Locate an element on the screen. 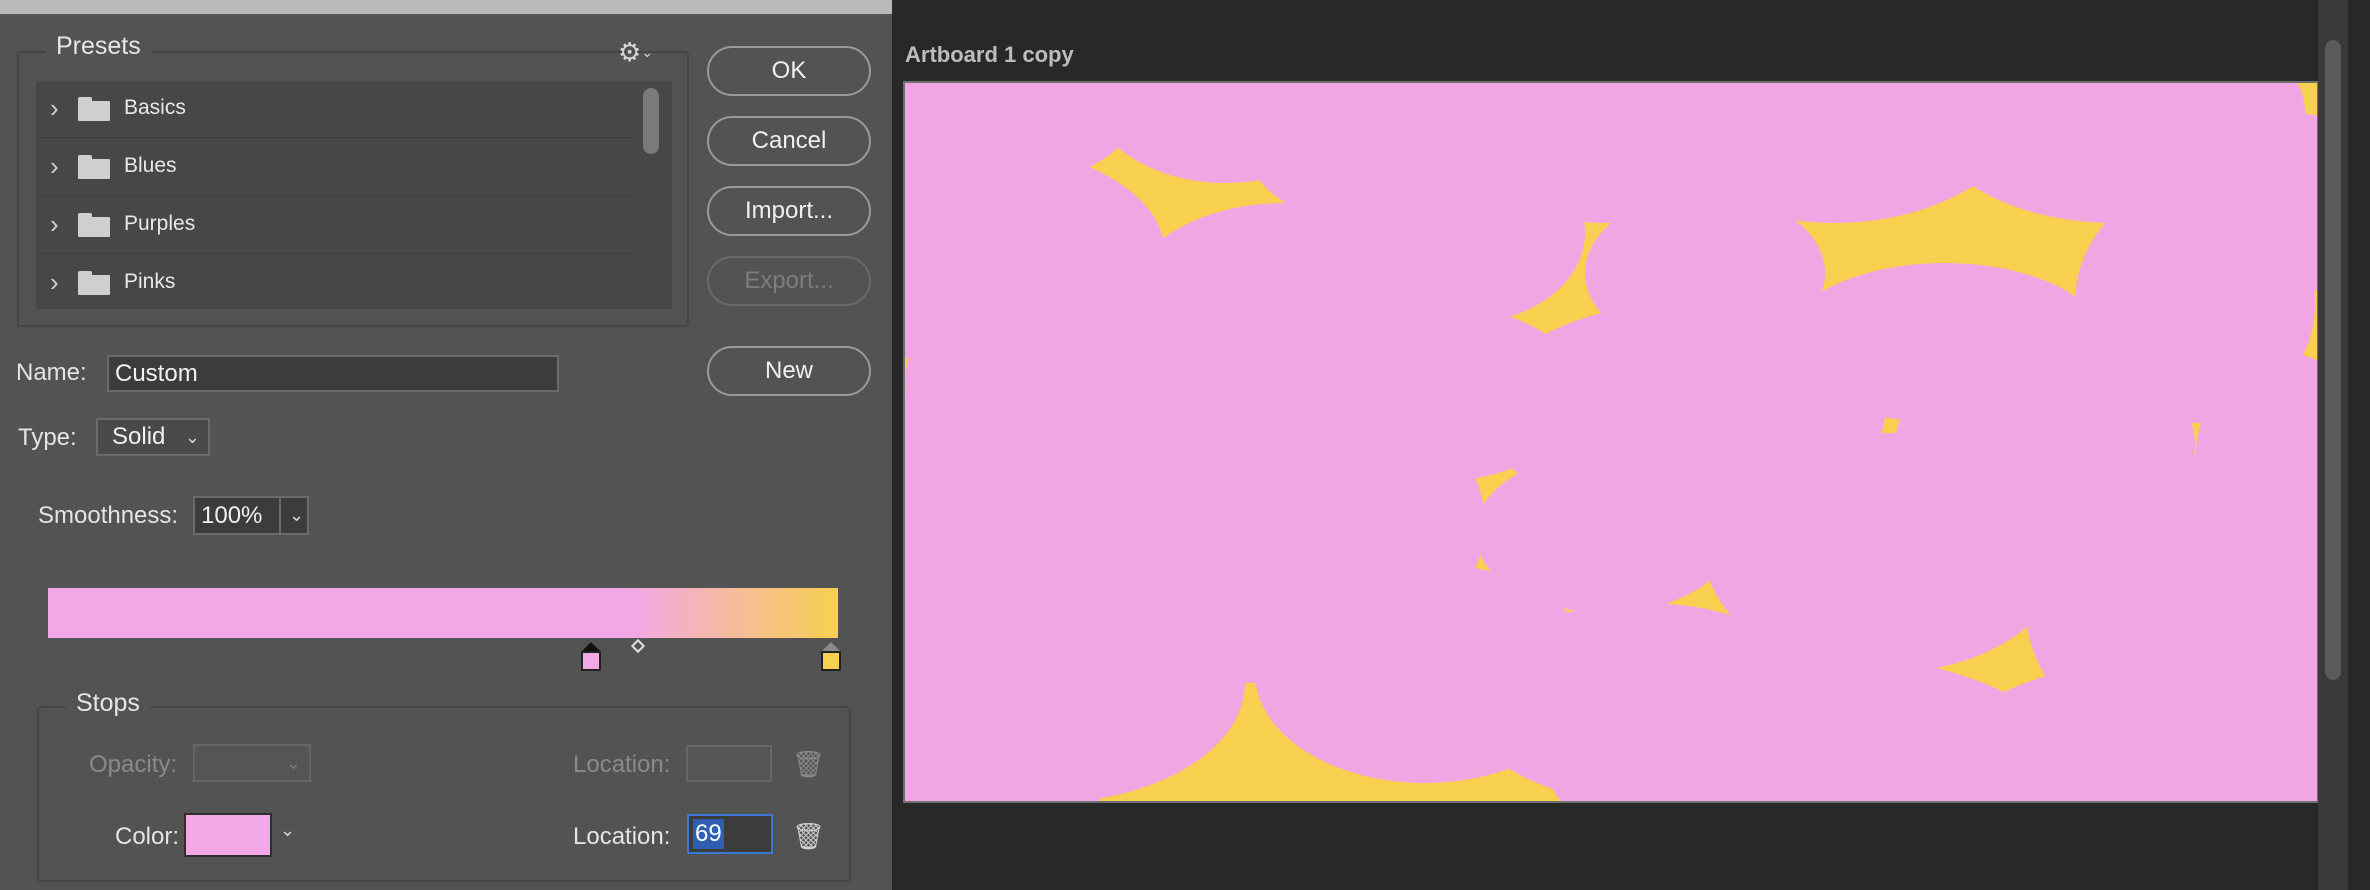 The height and width of the screenshot is (890, 2370). stops-group is located at coordinates (444, 794).